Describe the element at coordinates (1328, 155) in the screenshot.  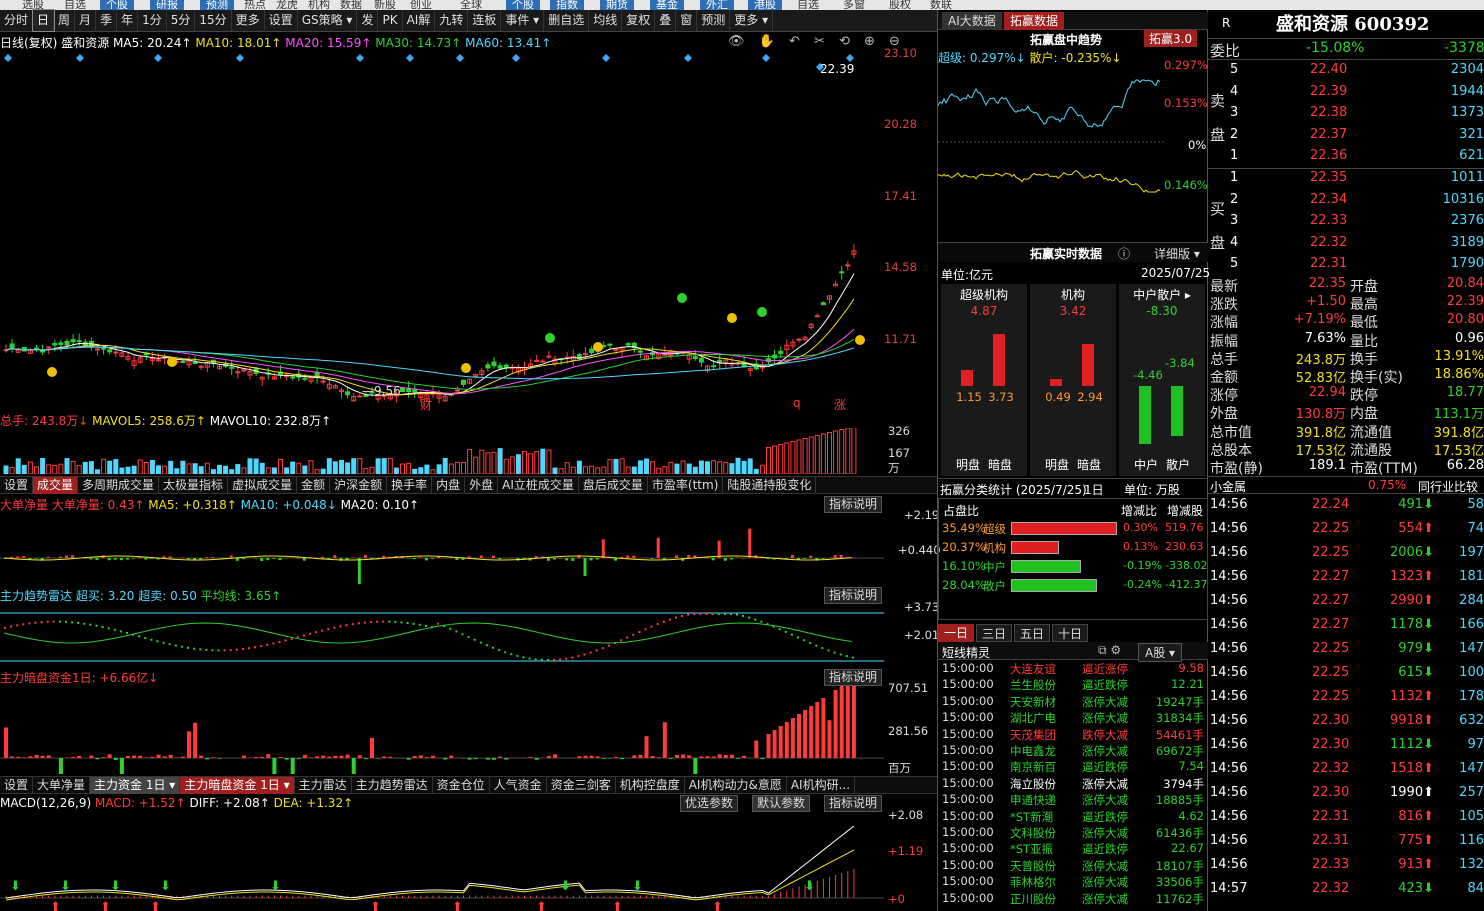
I see `order-price: 22.36` at that location.